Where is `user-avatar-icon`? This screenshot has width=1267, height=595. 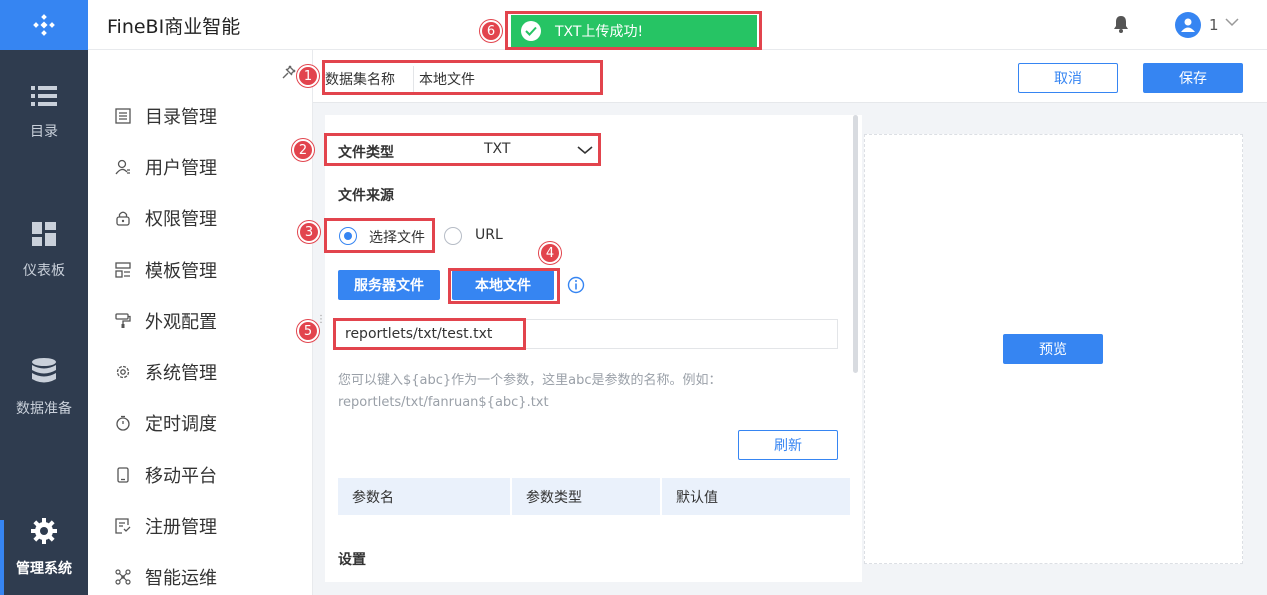
user-avatar-icon is located at coordinates (1188, 25).